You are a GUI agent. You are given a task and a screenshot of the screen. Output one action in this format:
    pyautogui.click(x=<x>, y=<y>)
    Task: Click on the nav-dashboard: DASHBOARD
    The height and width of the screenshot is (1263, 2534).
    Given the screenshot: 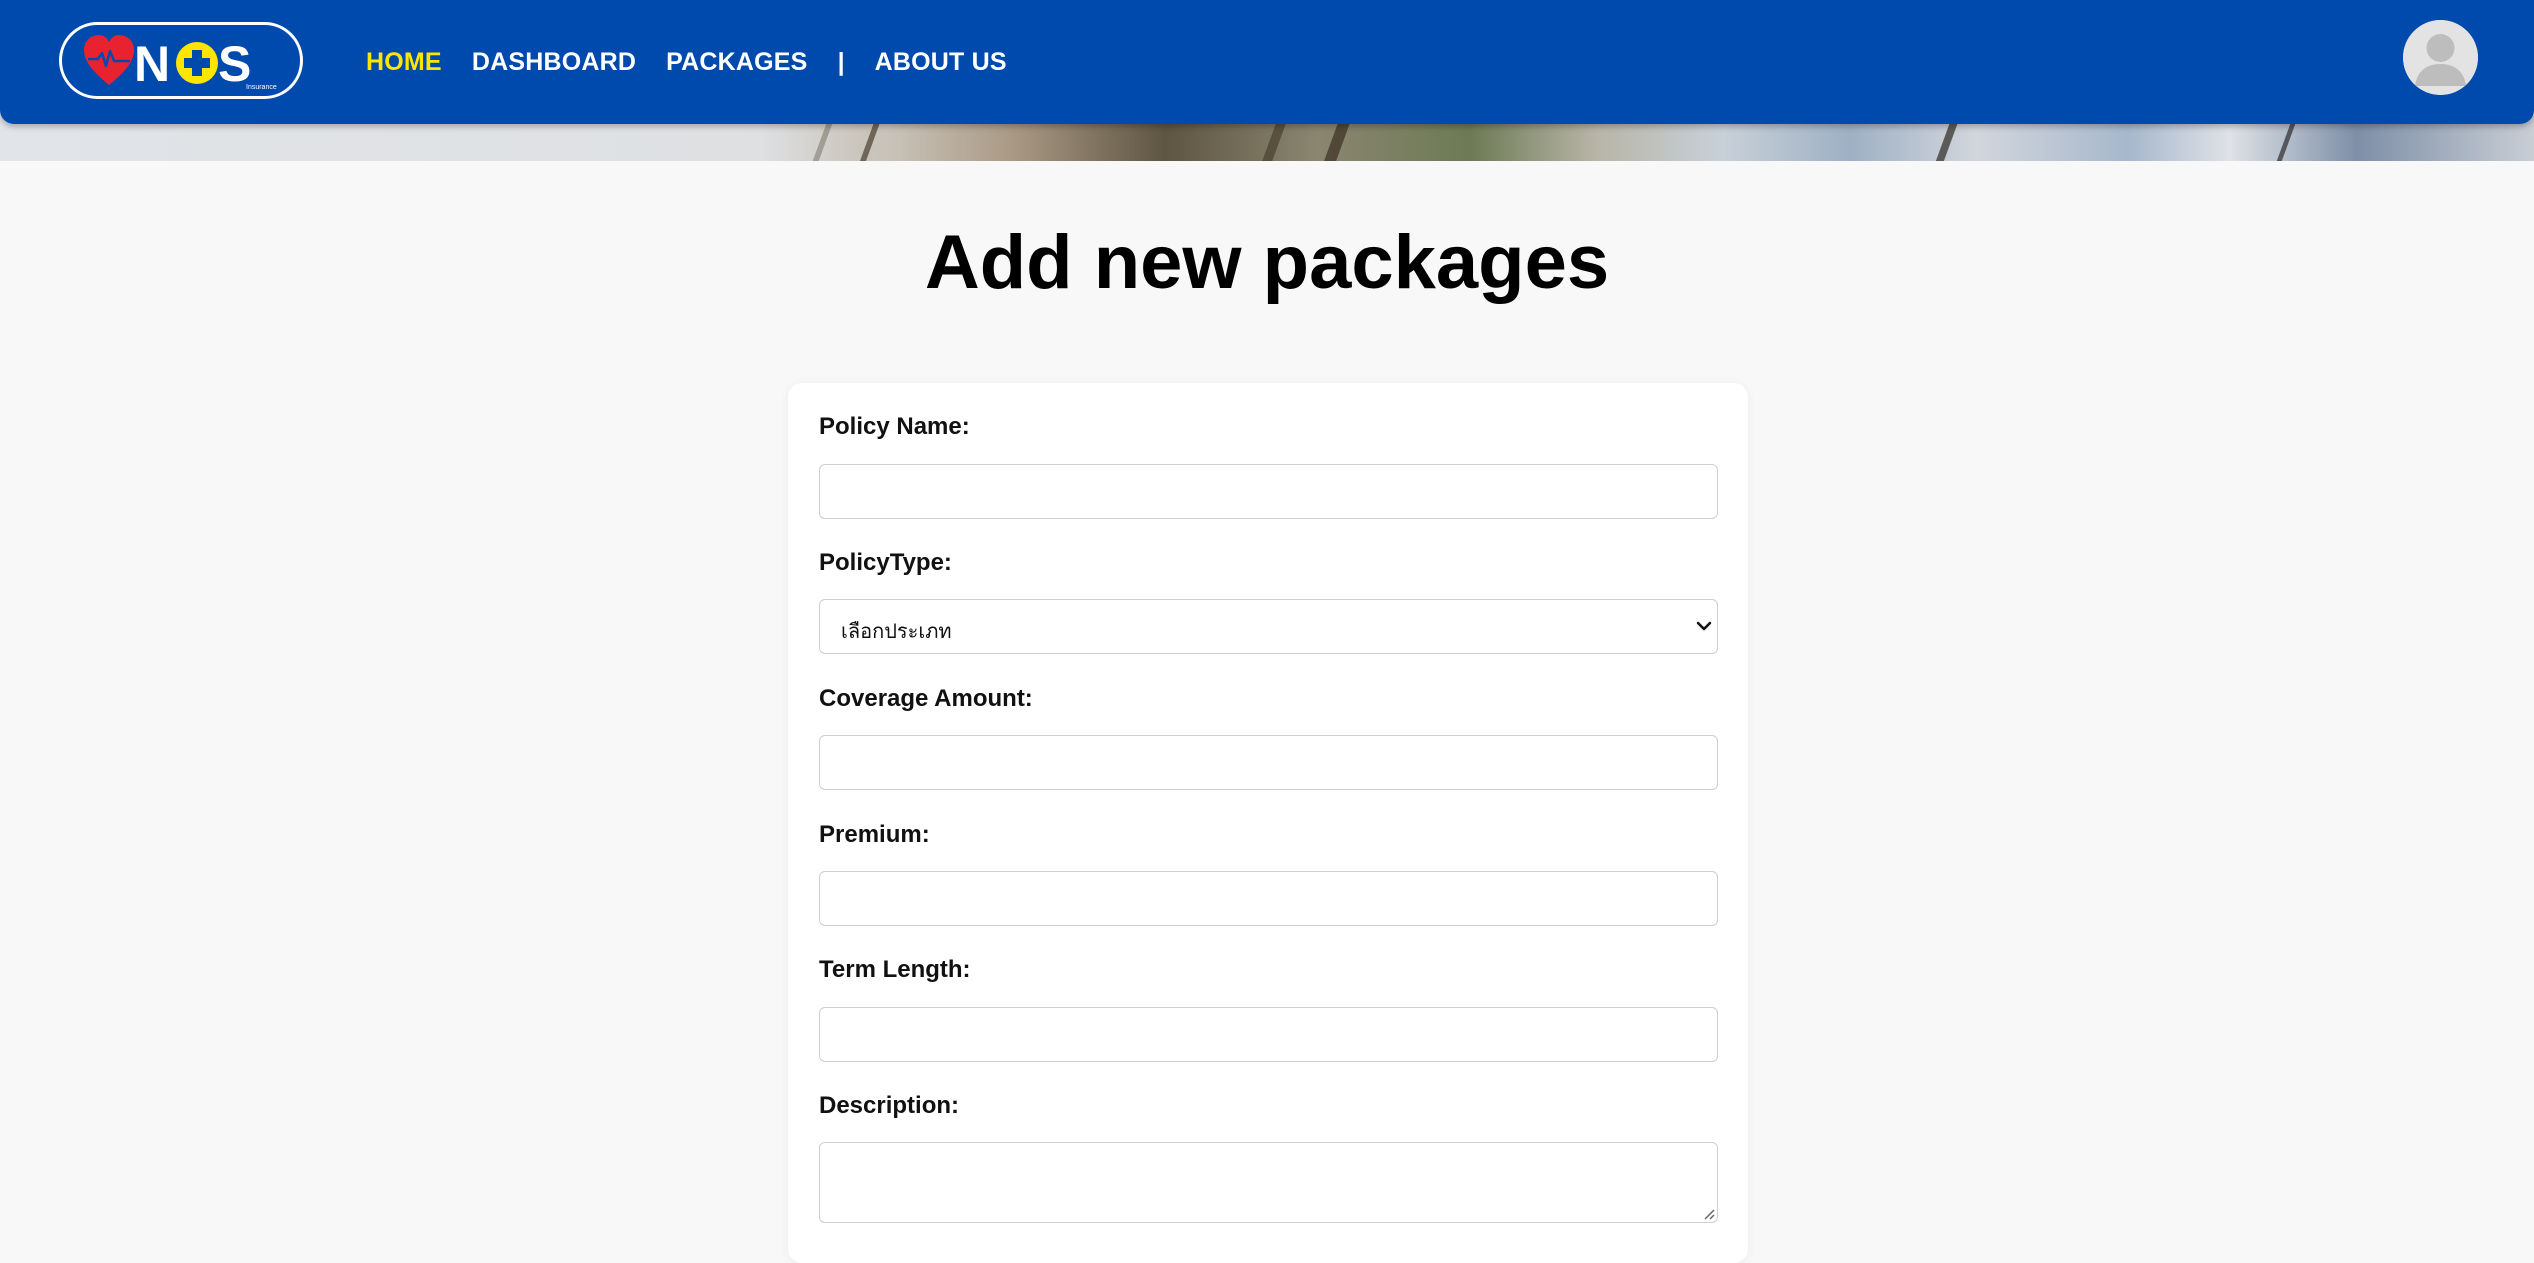 What is the action you would take?
    pyautogui.click(x=554, y=62)
    